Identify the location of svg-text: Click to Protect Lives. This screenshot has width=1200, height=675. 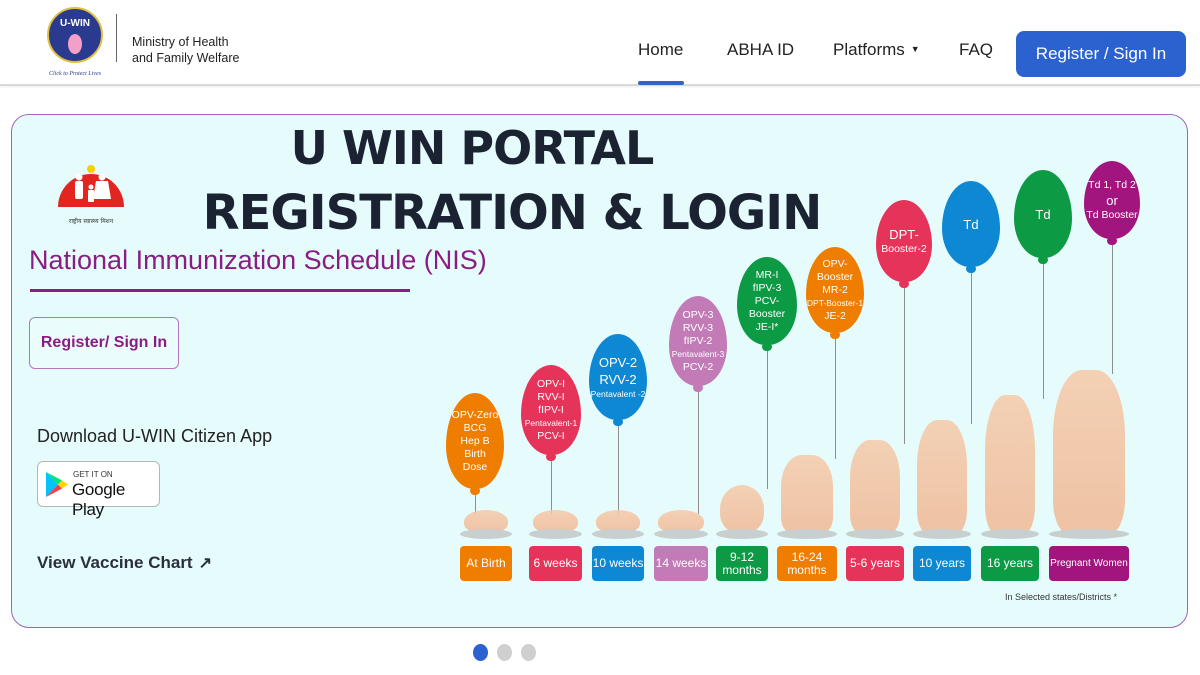
(75, 74).